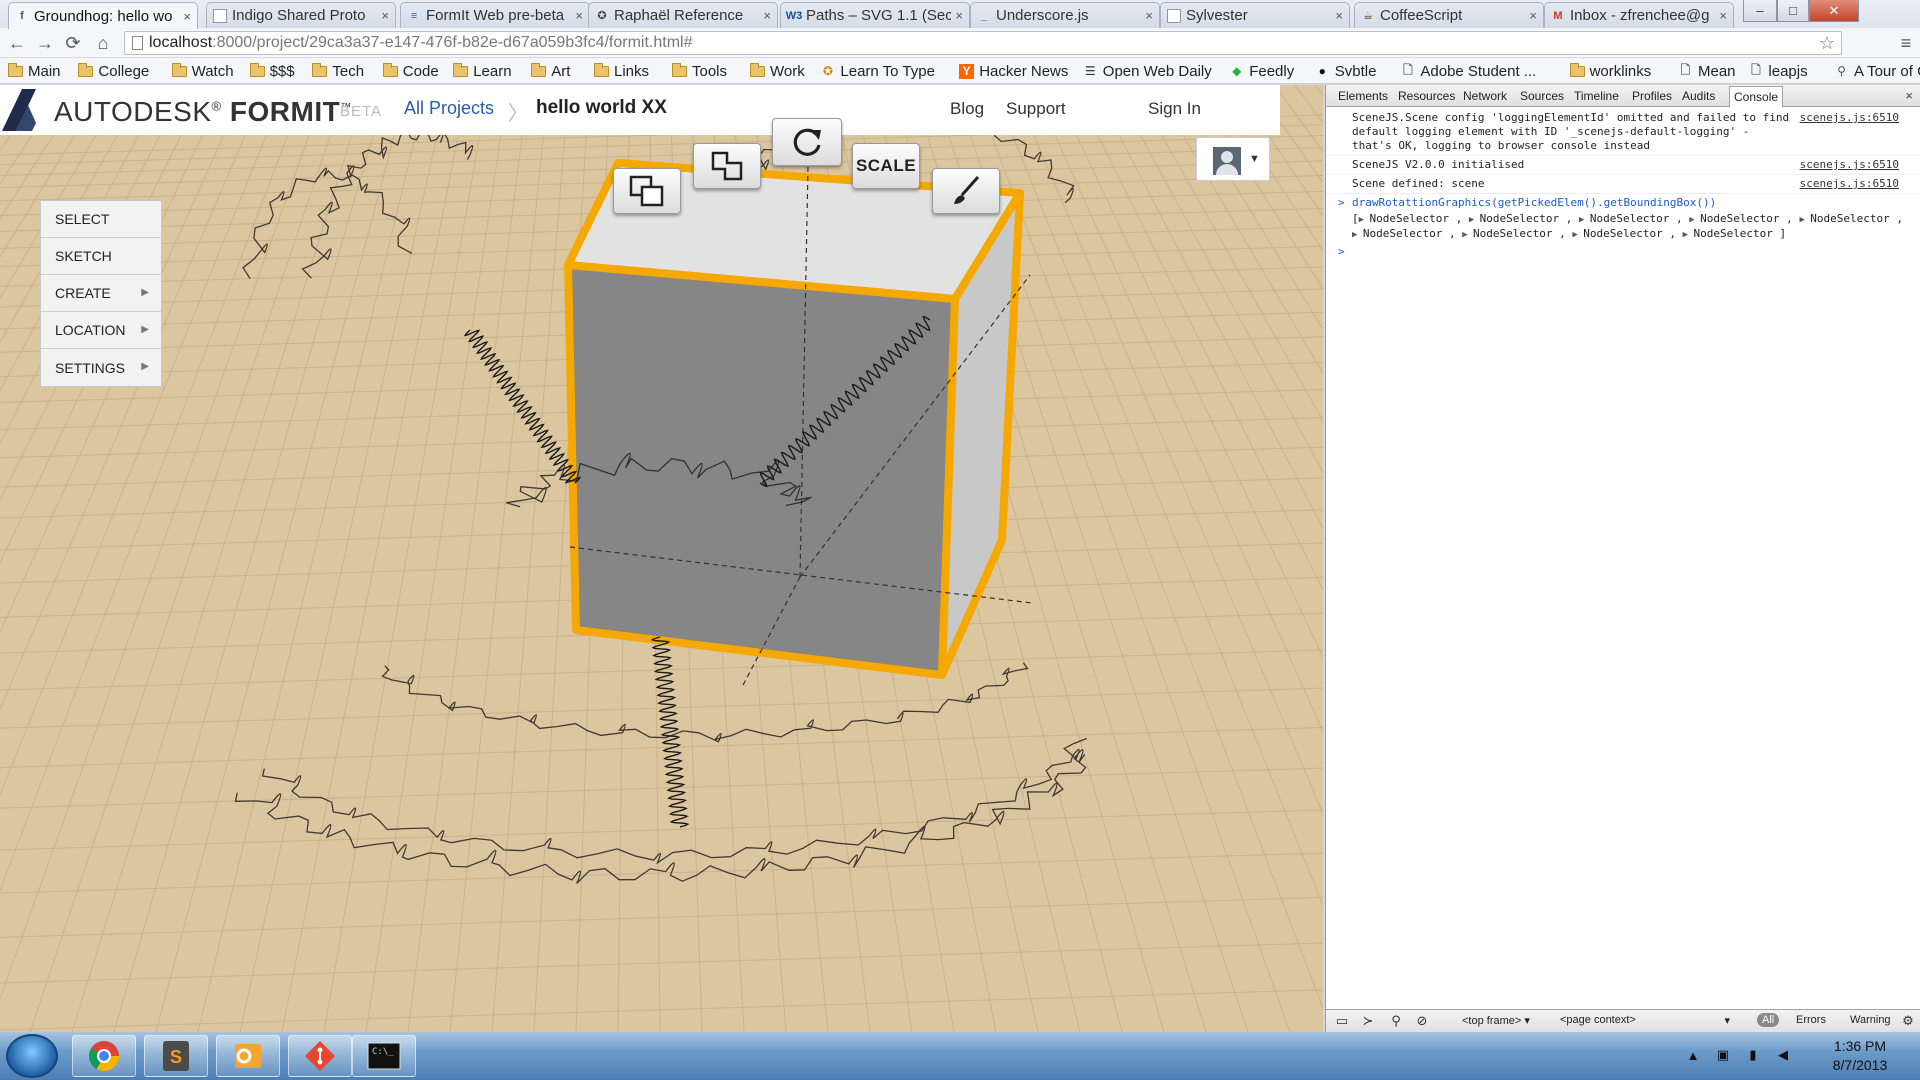 The height and width of the screenshot is (1080, 1920). Describe the element at coordinates (449, 108) in the screenshot. I see `all-projects-link: All Projects` at that location.